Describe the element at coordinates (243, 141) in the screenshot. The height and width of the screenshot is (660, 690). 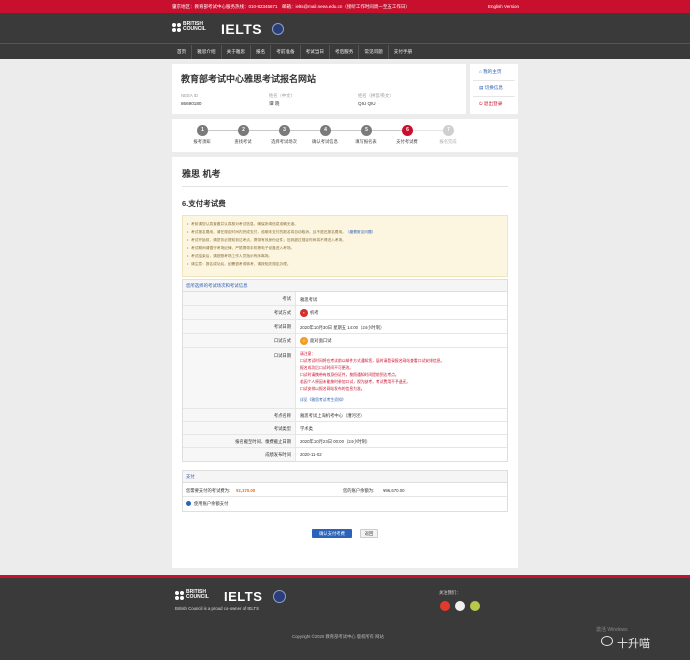
I see `step-2-label: 查找考试` at that location.